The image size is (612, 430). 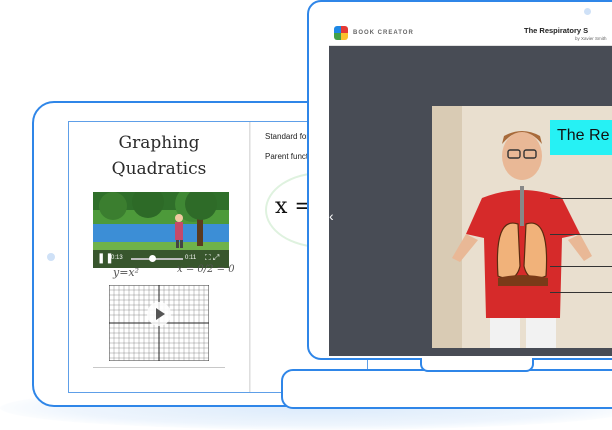 What do you see at coordinates (152, 258) in the screenshot?
I see `video-progress-knob` at bounding box center [152, 258].